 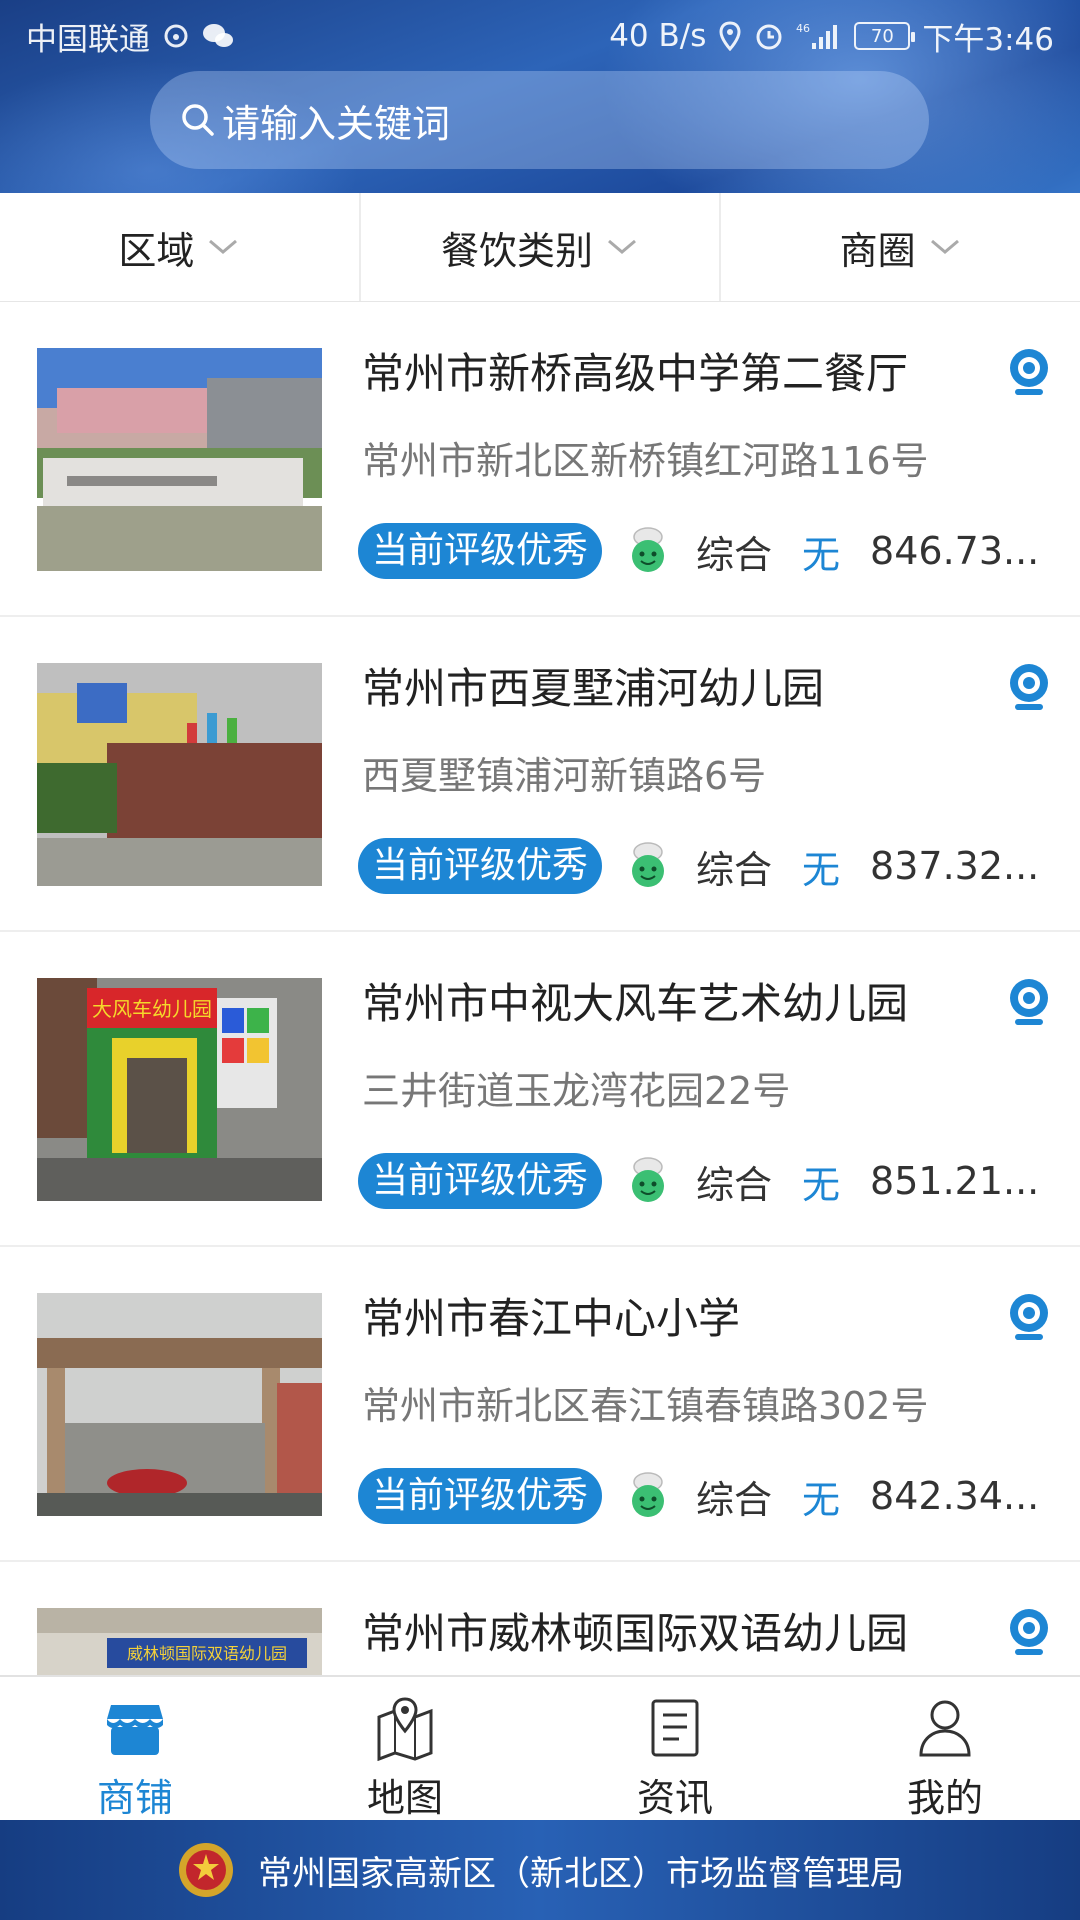 What do you see at coordinates (179, 1641) in the screenshot?
I see `shop-photo: 威林顿国际双语幼儿园` at bounding box center [179, 1641].